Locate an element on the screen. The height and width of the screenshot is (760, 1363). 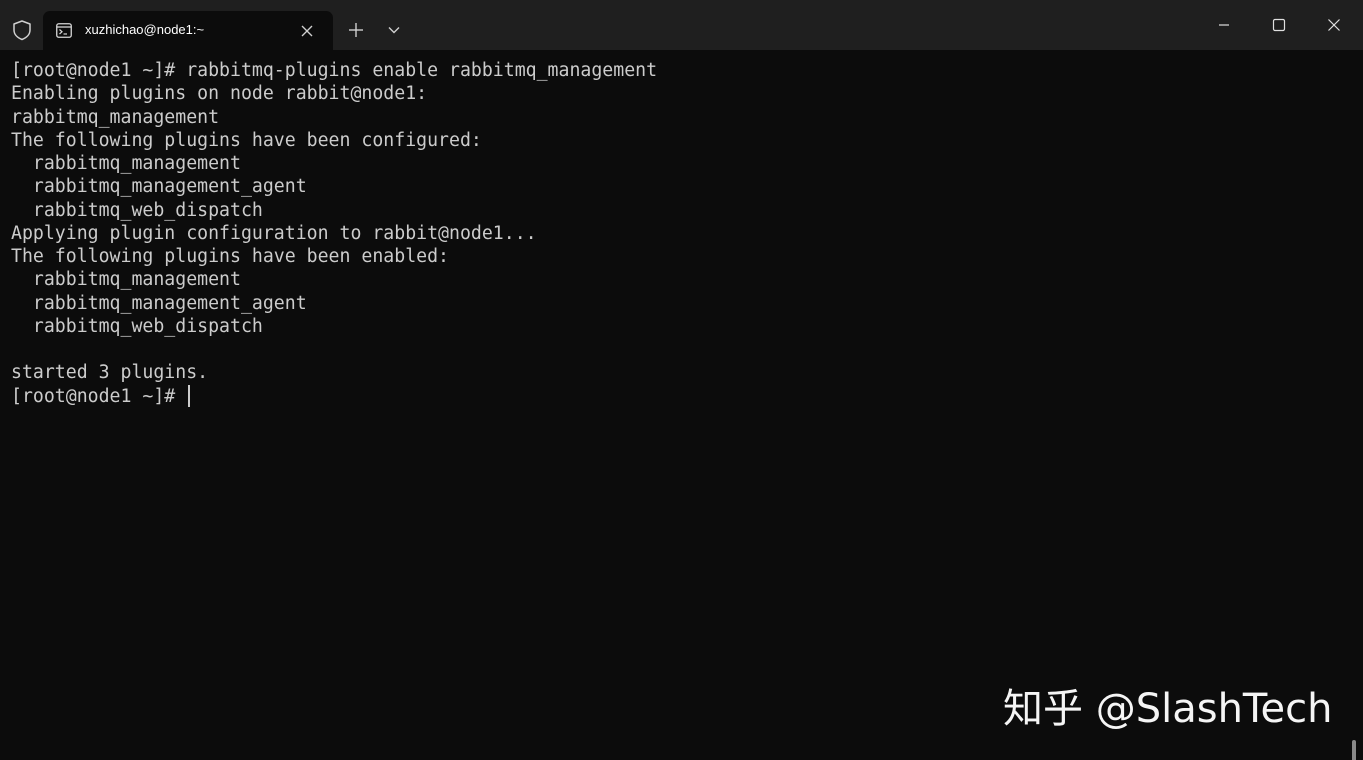
scrollbar-thumb is located at coordinates (1354, 750).